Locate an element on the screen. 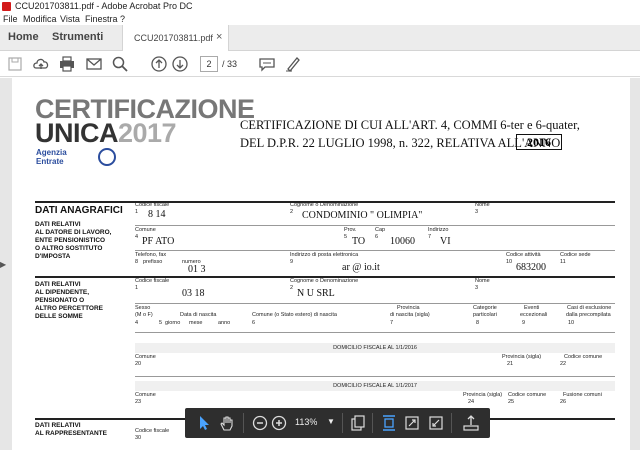 The height and width of the screenshot is (450, 640). fullscreen-icon is located at coordinates (436, 423).